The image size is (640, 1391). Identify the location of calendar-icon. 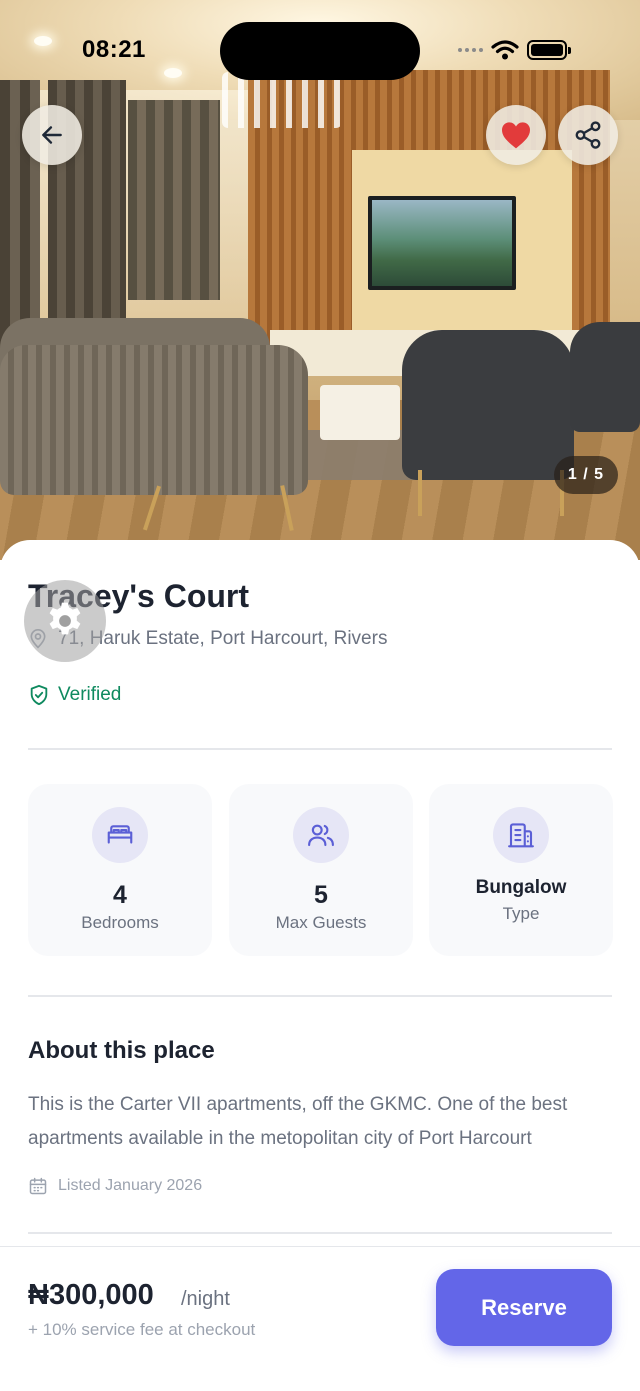
(38, 1186).